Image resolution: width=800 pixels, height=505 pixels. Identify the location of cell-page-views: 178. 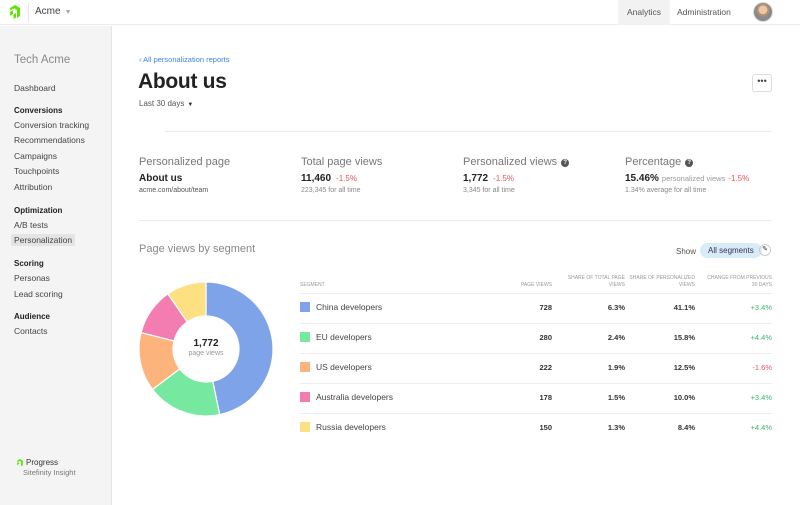
(545, 397).